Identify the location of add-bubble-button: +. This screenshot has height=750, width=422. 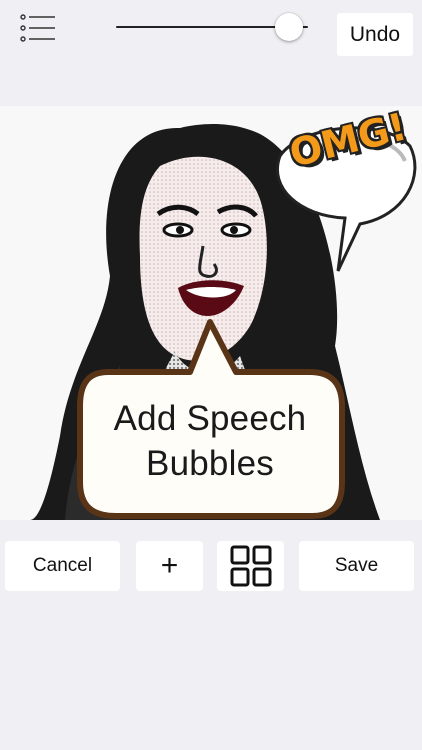
(169, 566).